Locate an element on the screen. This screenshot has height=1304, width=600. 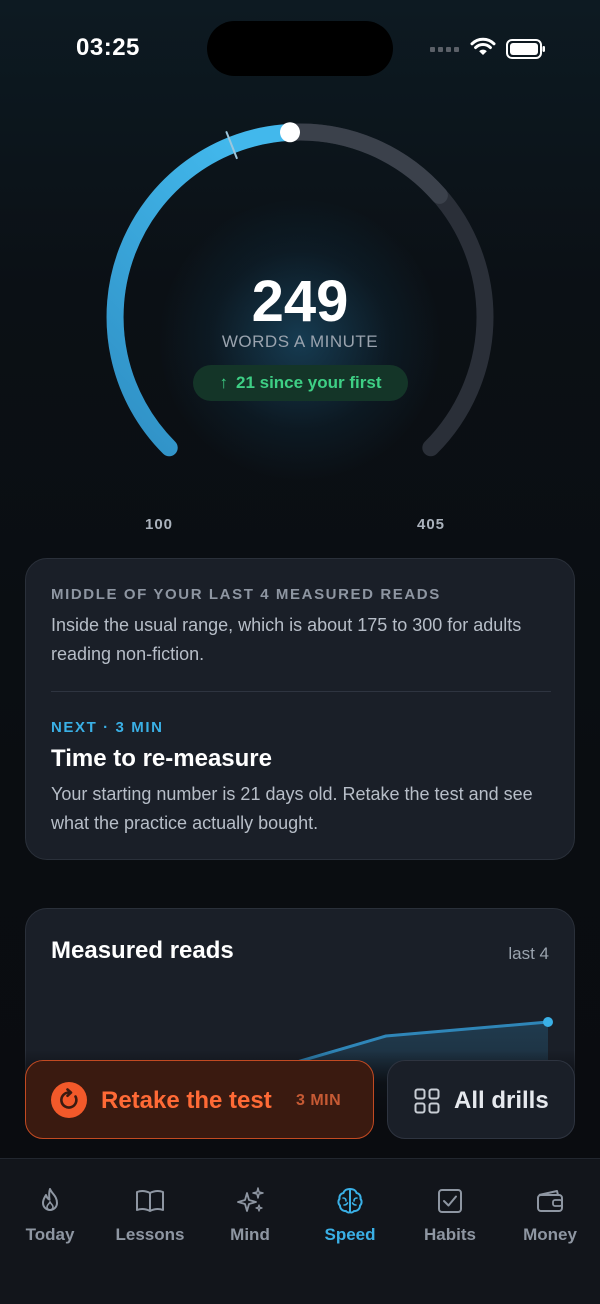
tab-label: Mind is located at coordinates (250, 1234).